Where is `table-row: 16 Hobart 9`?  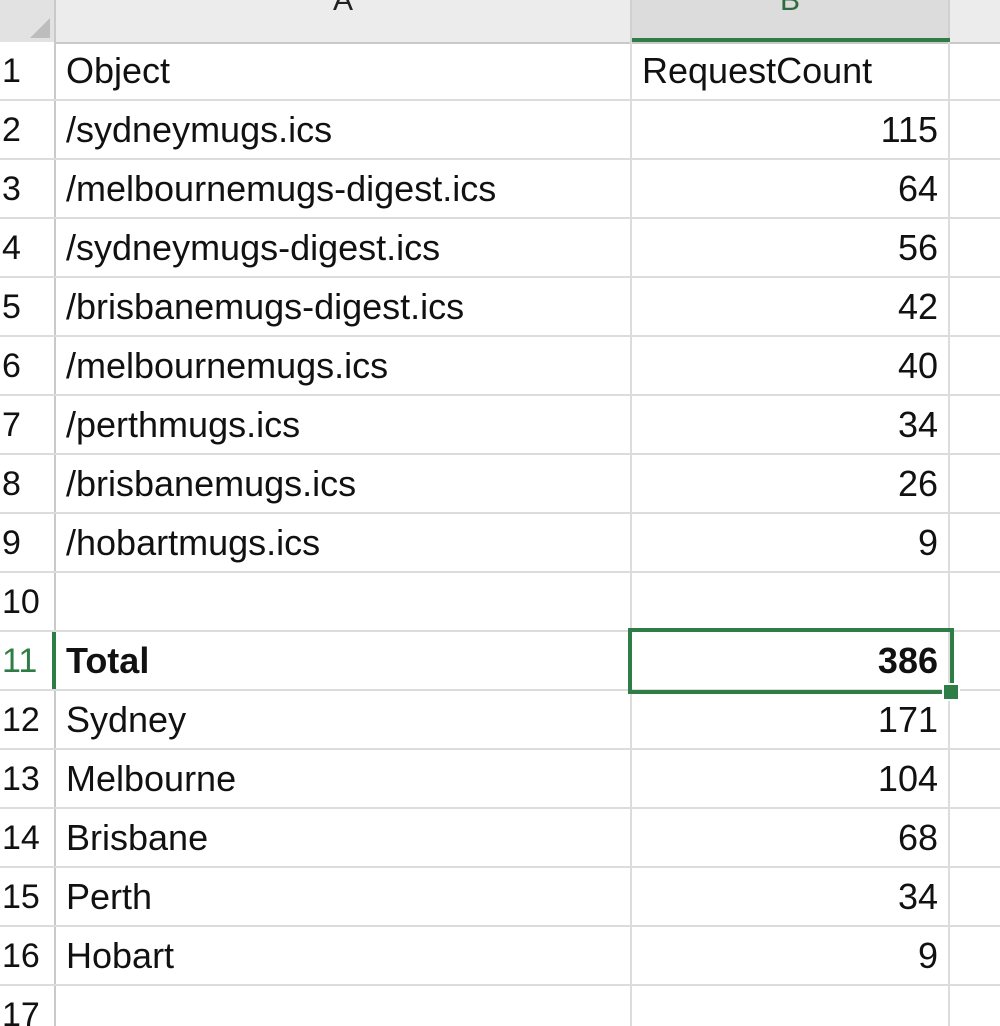 table-row: 16 Hobart 9 is located at coordinates (500, 956).